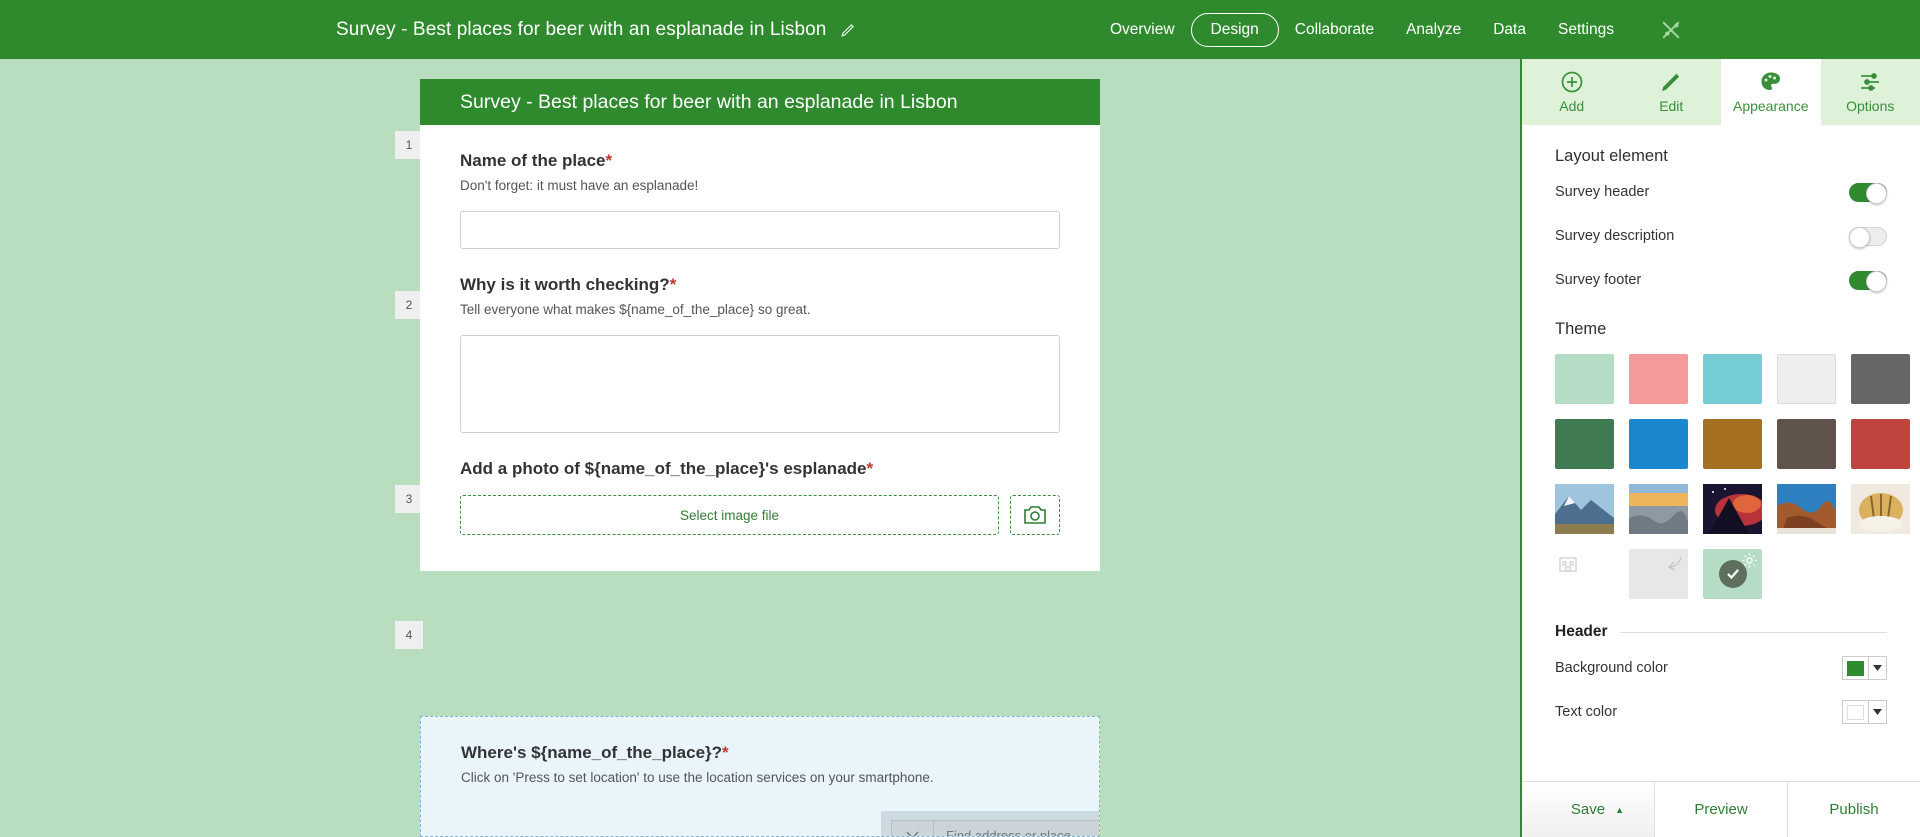  I want to click on shuffle-icon, so click(1671, 29).